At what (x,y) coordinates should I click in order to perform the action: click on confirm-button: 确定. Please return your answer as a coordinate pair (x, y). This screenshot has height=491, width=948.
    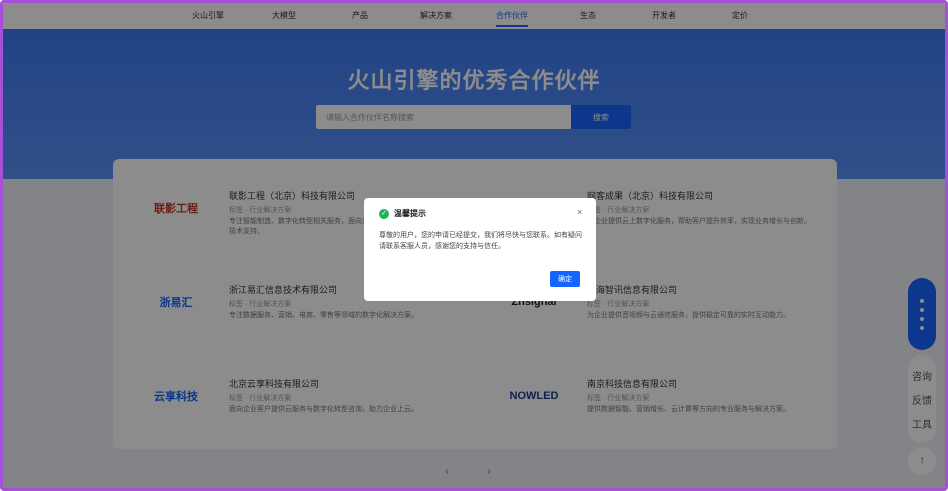
    Looking at the image, I should click on (565, 279).